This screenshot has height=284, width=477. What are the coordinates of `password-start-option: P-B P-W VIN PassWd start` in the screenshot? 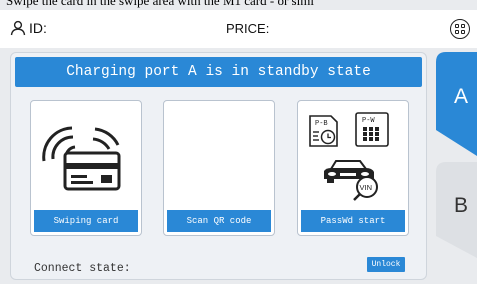 It's located at (353, 168).